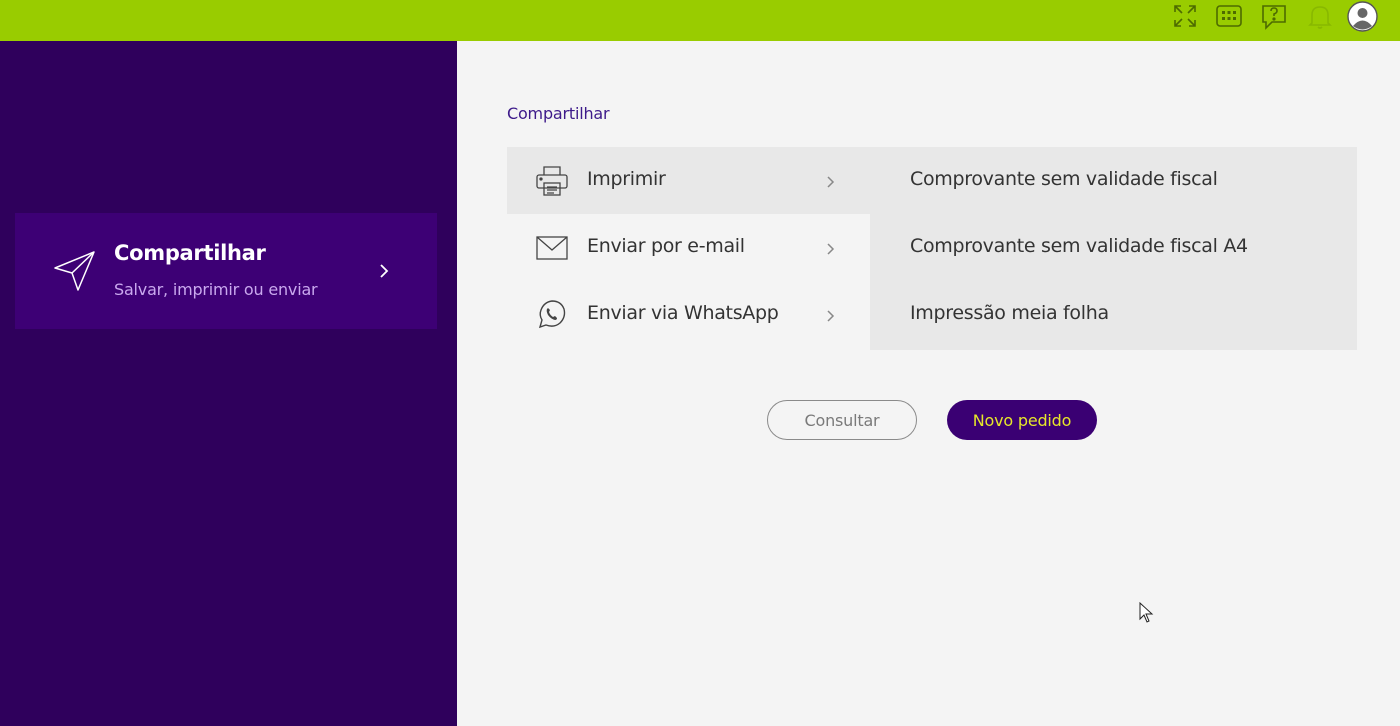 The height and width of the screenshot is (726, 1400). I want to click on new-order-button: Novo pedido, so click(1022, 420).